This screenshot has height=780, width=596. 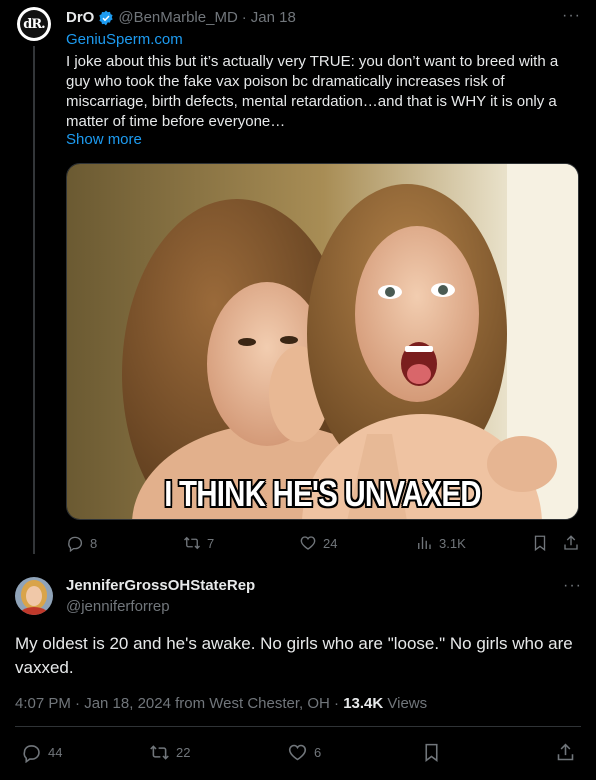 What do you see at coordinates (80, 17) in the screenshot?
I see `display-name: DrO` at bounding box center [80, 17].